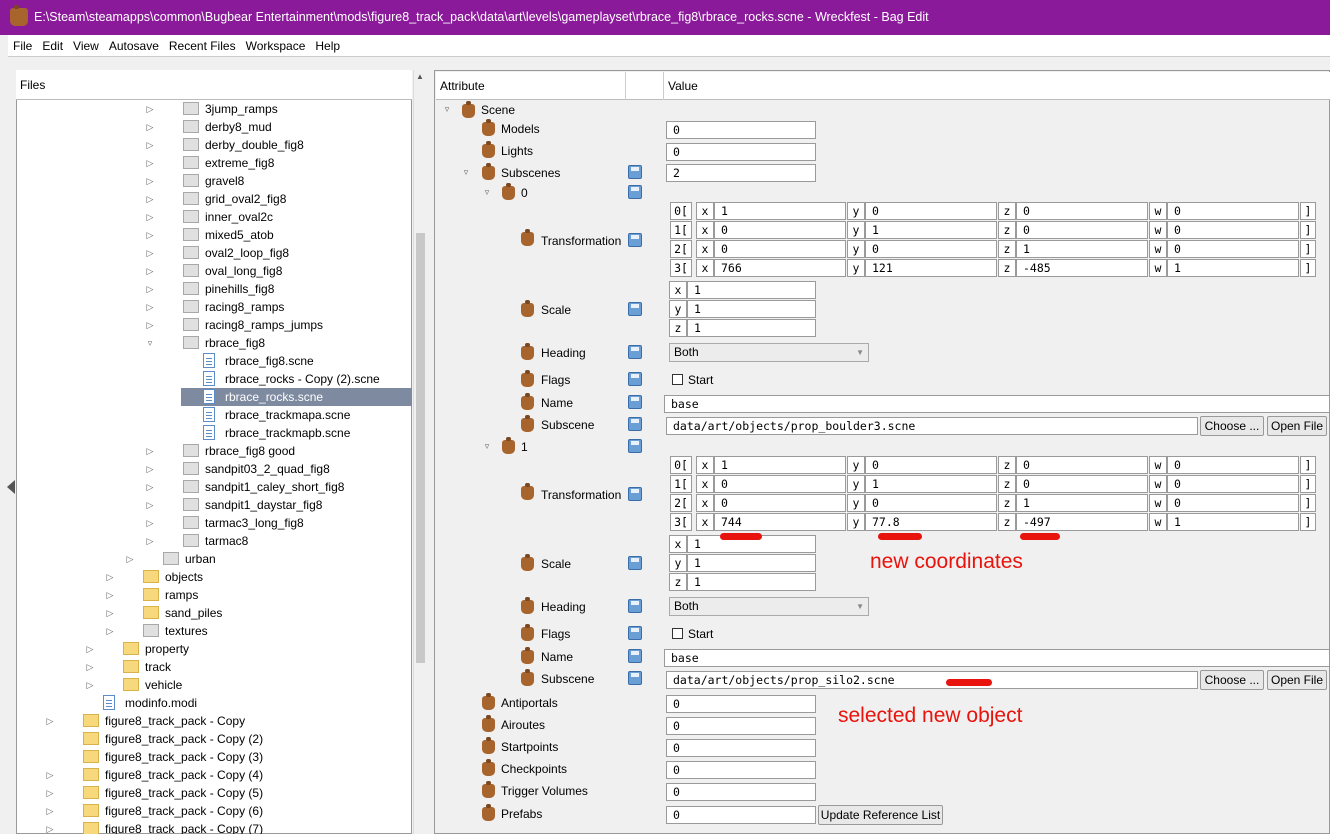 Image resolution: width=1330 pixels, height=834 pixels. What do you see at coordinates (931, 268) in the screenshot?
I see `matrix-y-field: 121` at bounding box center [931, 268].